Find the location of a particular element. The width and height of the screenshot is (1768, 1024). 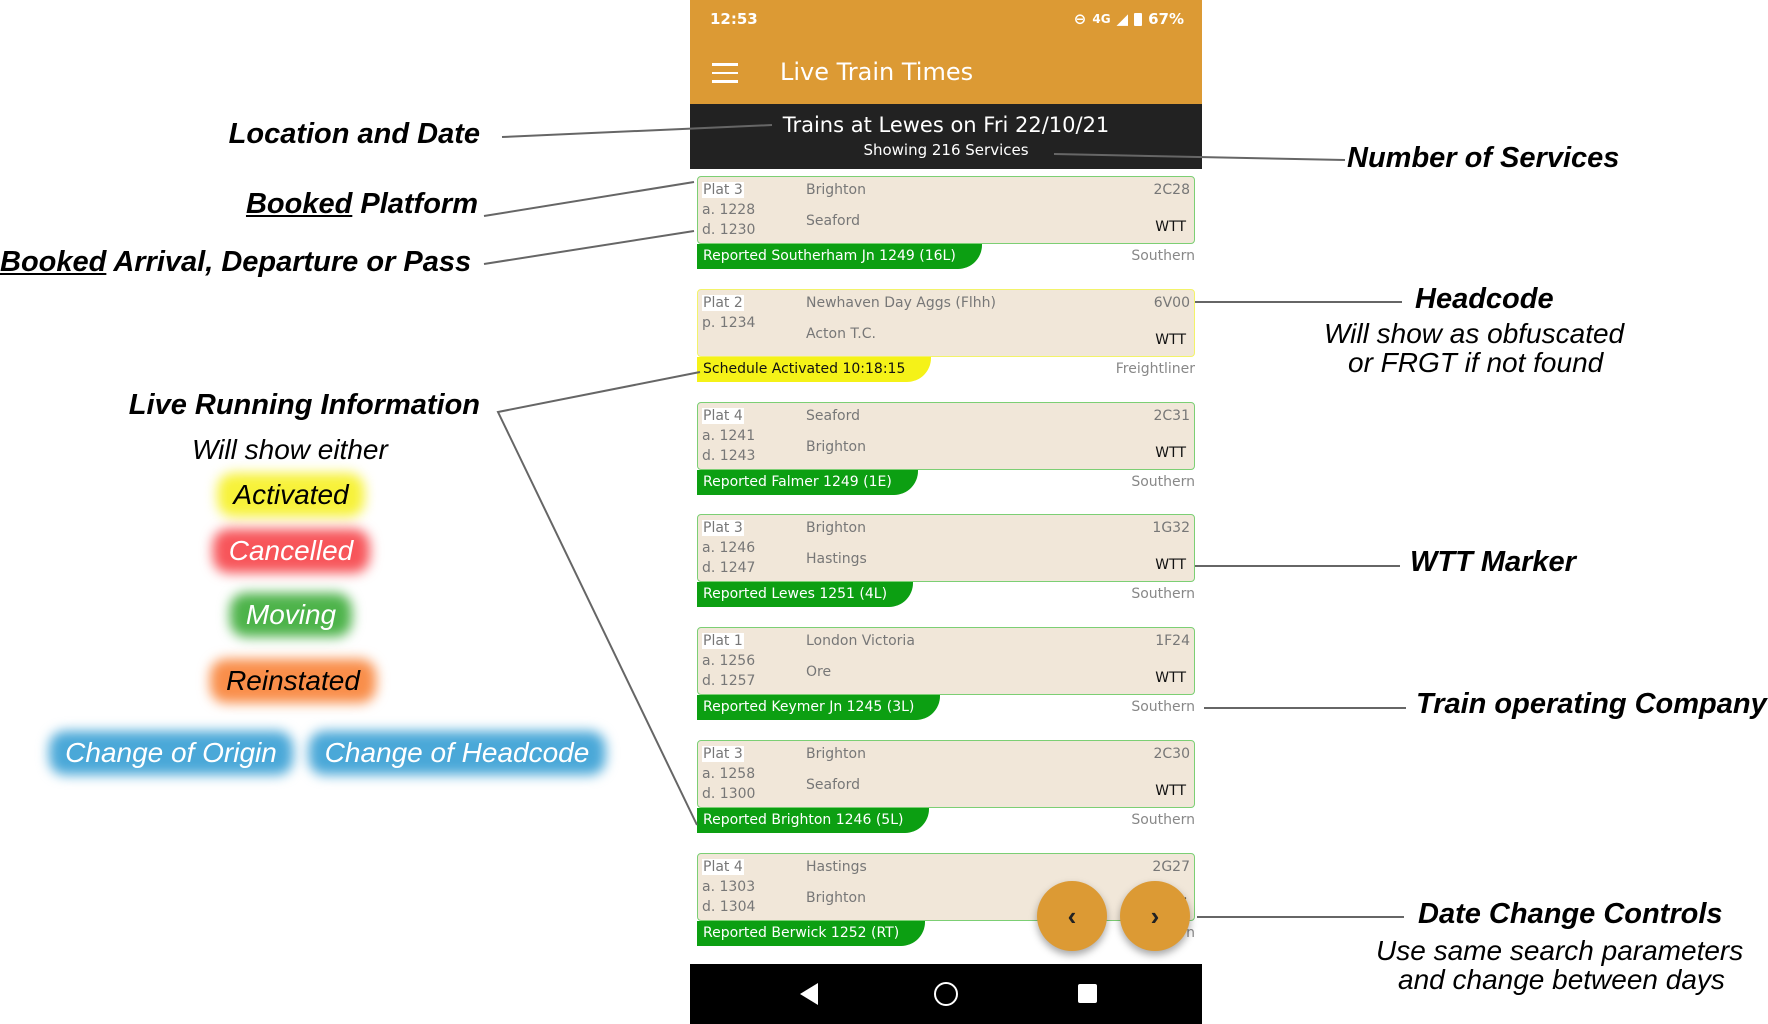

annotation-headcode: Headcode is located at coordinates (1484, 299).